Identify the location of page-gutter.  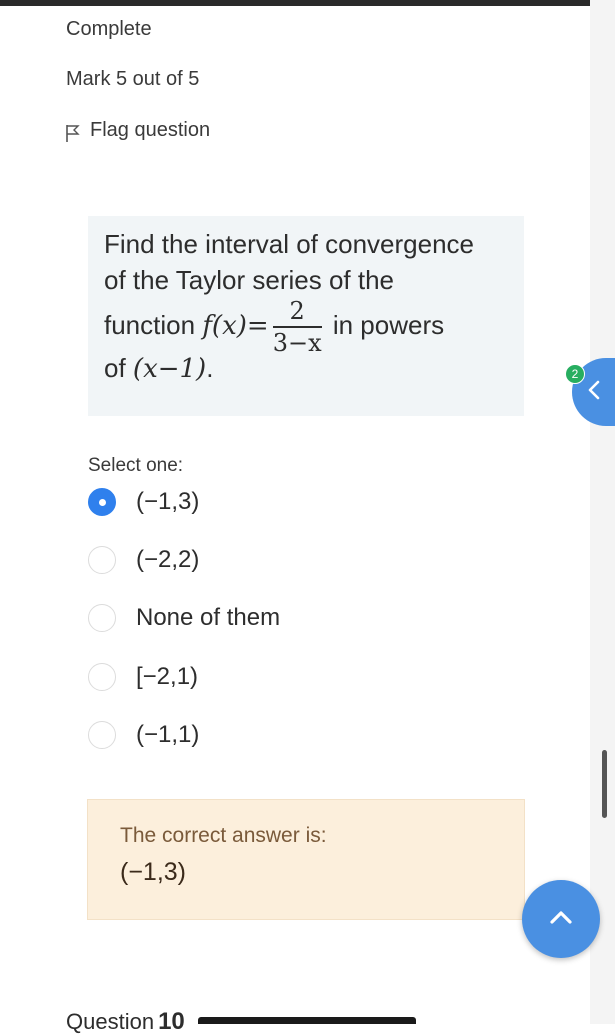
(602, 512).